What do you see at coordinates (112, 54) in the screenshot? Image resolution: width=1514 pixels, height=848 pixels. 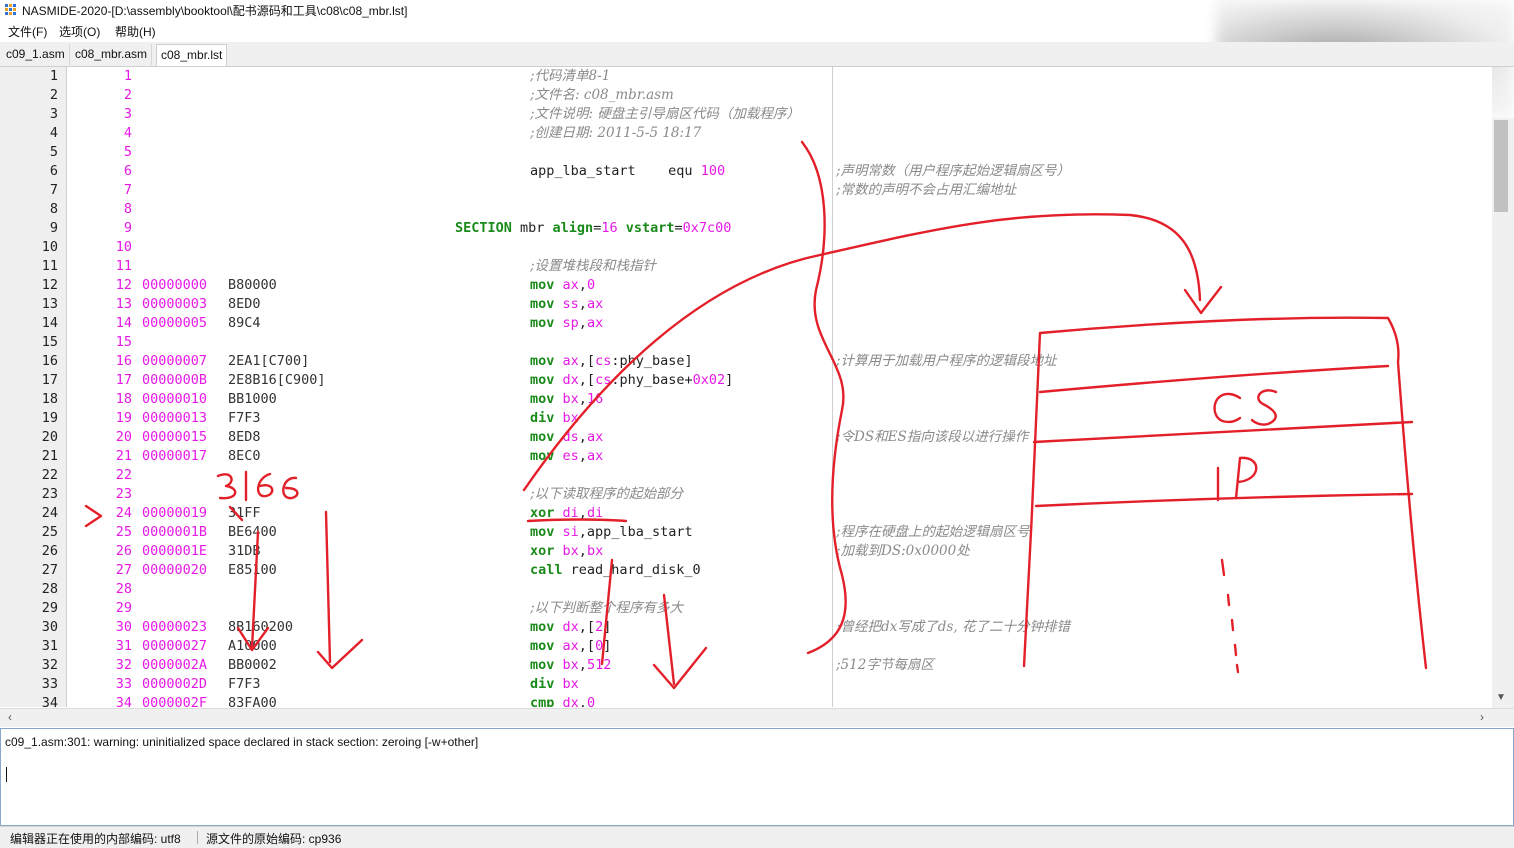 I see `tab-c08-mbr-asm: c08_mbr.asm` at bounding box center [112, 54].